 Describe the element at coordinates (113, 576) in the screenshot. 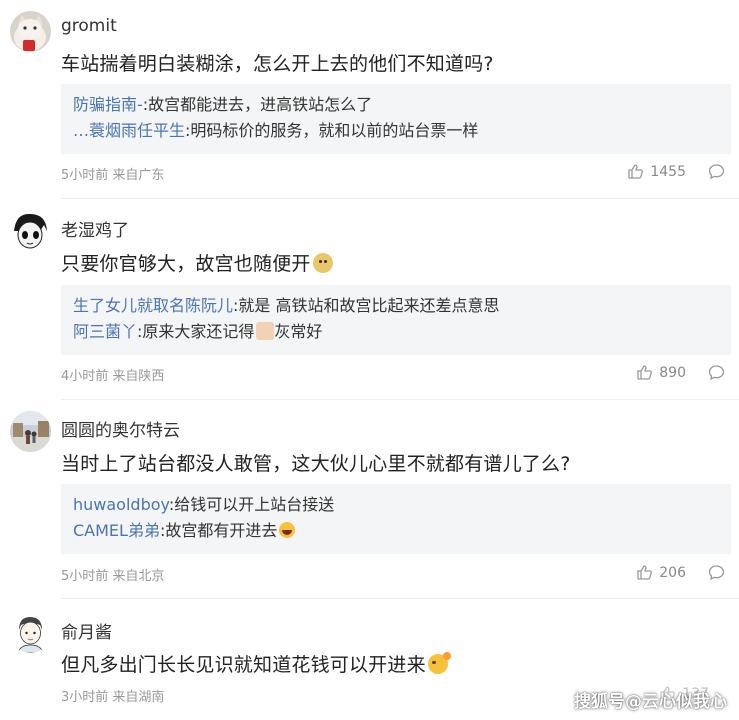

I see `comment-meta: 5小时前 来自北京` at that location.